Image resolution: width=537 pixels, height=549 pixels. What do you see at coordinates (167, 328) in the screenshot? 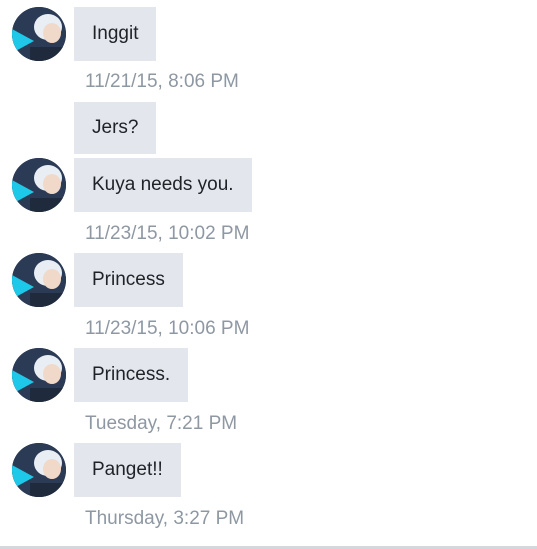
I see `message-timestamp: 11/23/15, 10:06 PM` at bounding box center [167, 328].